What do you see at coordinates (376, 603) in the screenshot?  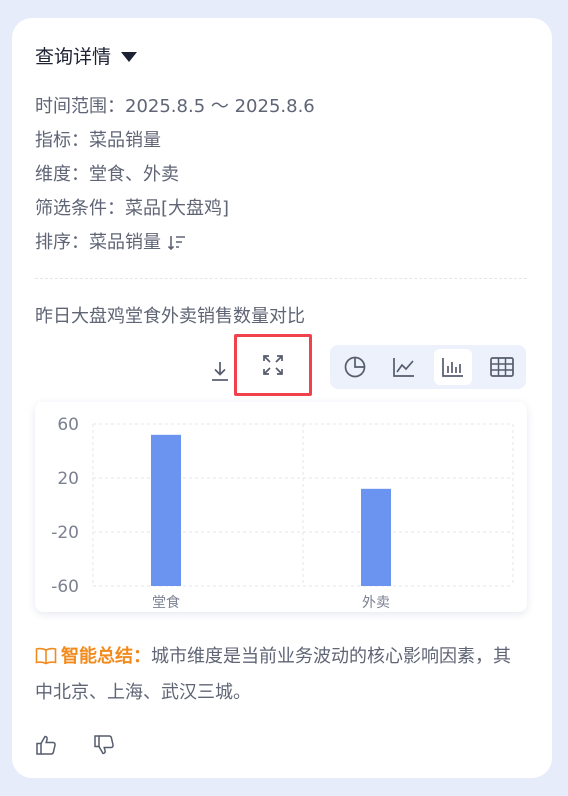 I see `x-tick-label: 外卖` at bounding box center [376, 603].